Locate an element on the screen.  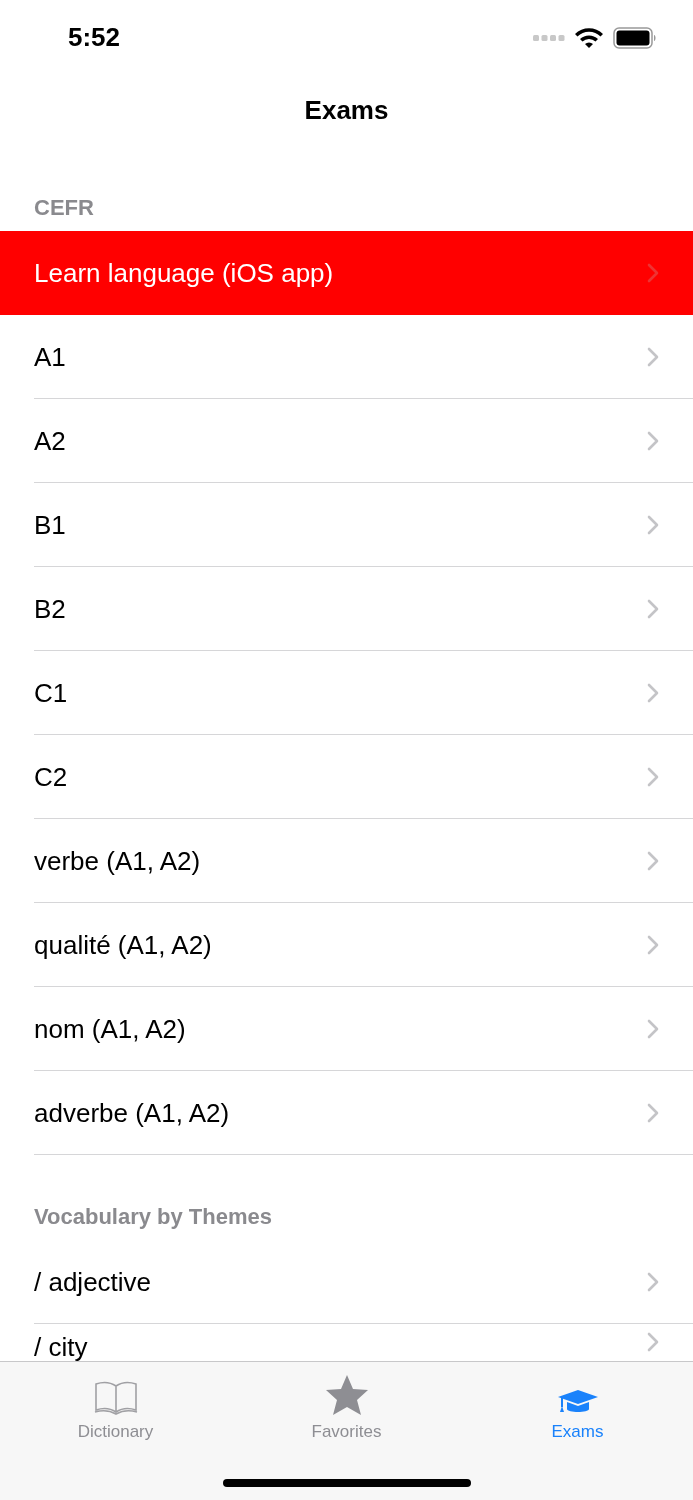
row-label: verbe (A1, A2) is located at coordinates (117, 861).